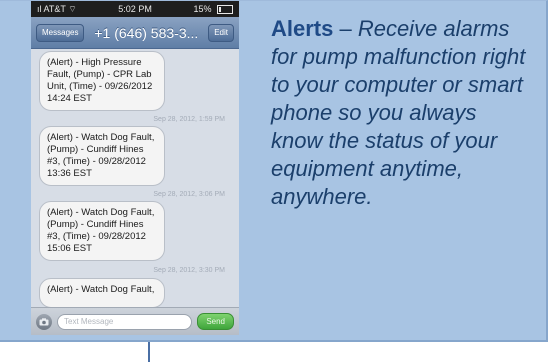 The height and width of the screenshot is (362, 551). I want to click on battery-group: 15%, so click(213, 9).